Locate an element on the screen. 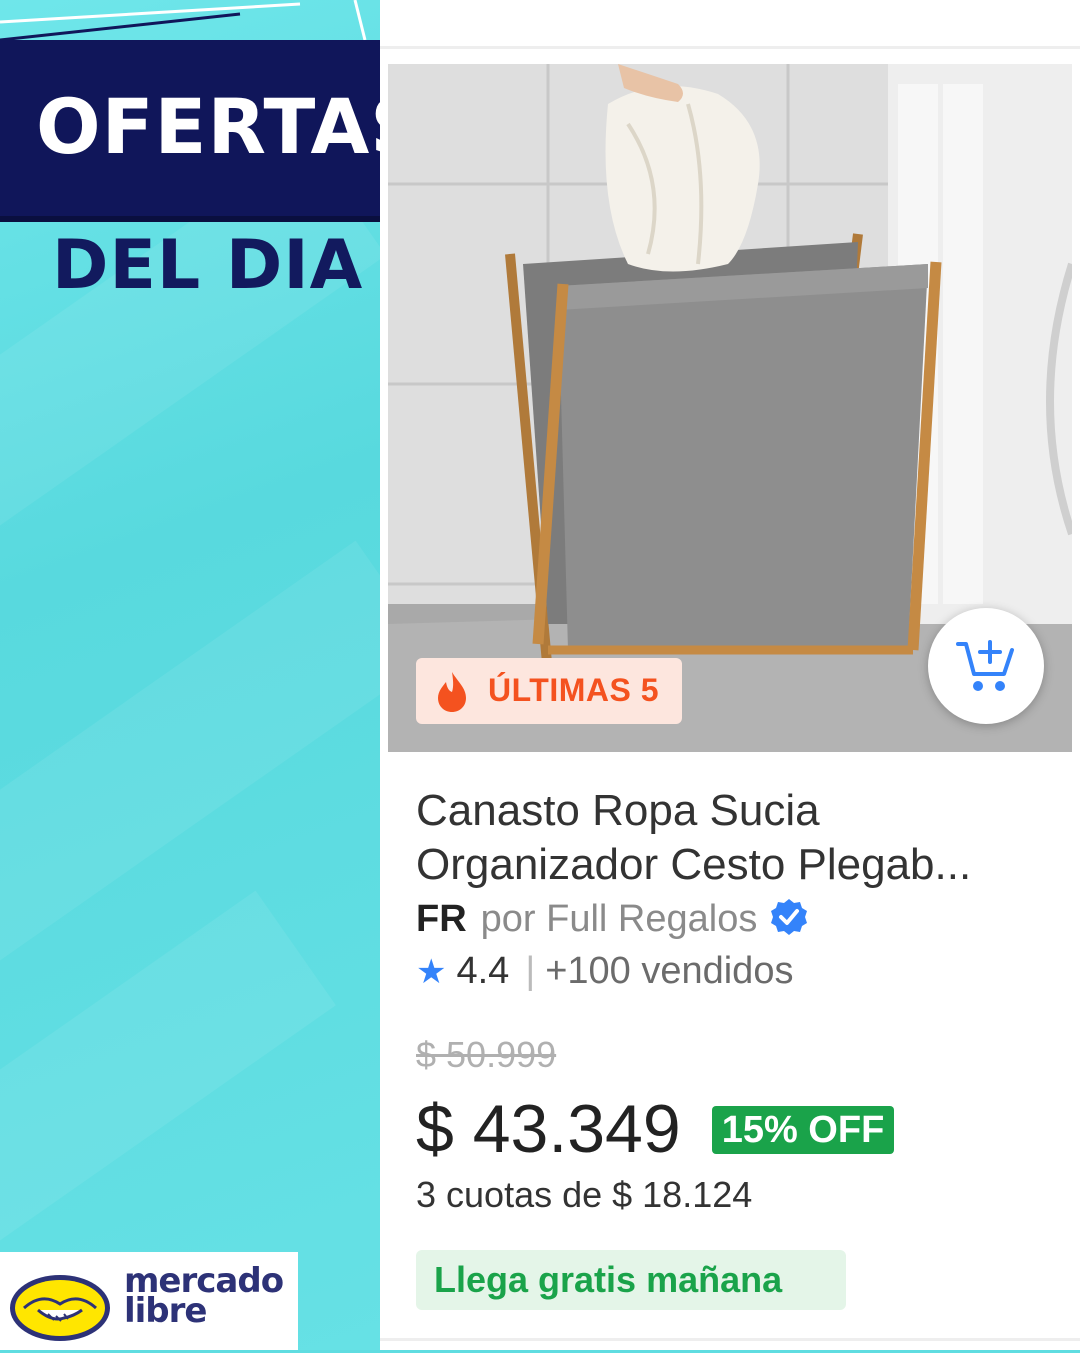 This screenshot has width=1080, height=1353. previous-card-edge is located at coordinates (730, 24).